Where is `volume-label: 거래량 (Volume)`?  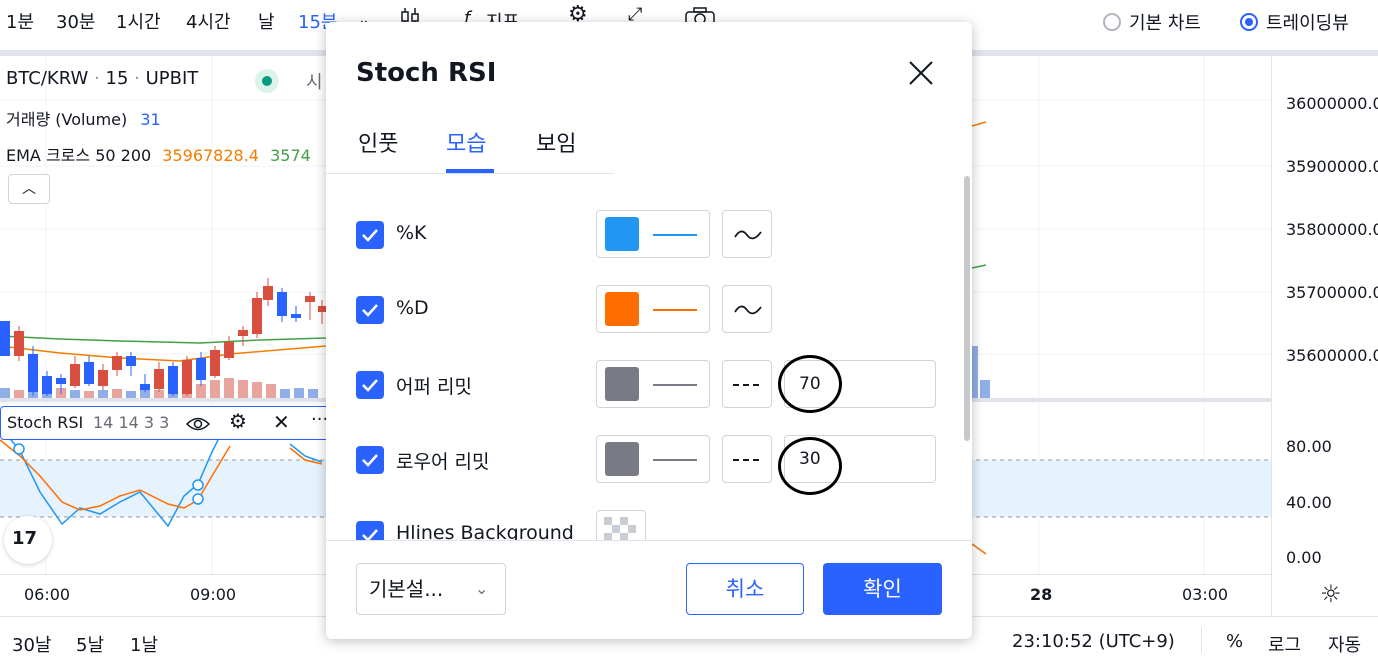
volume-label: 거래량 (Volume) is located at coordinates (67, 119).